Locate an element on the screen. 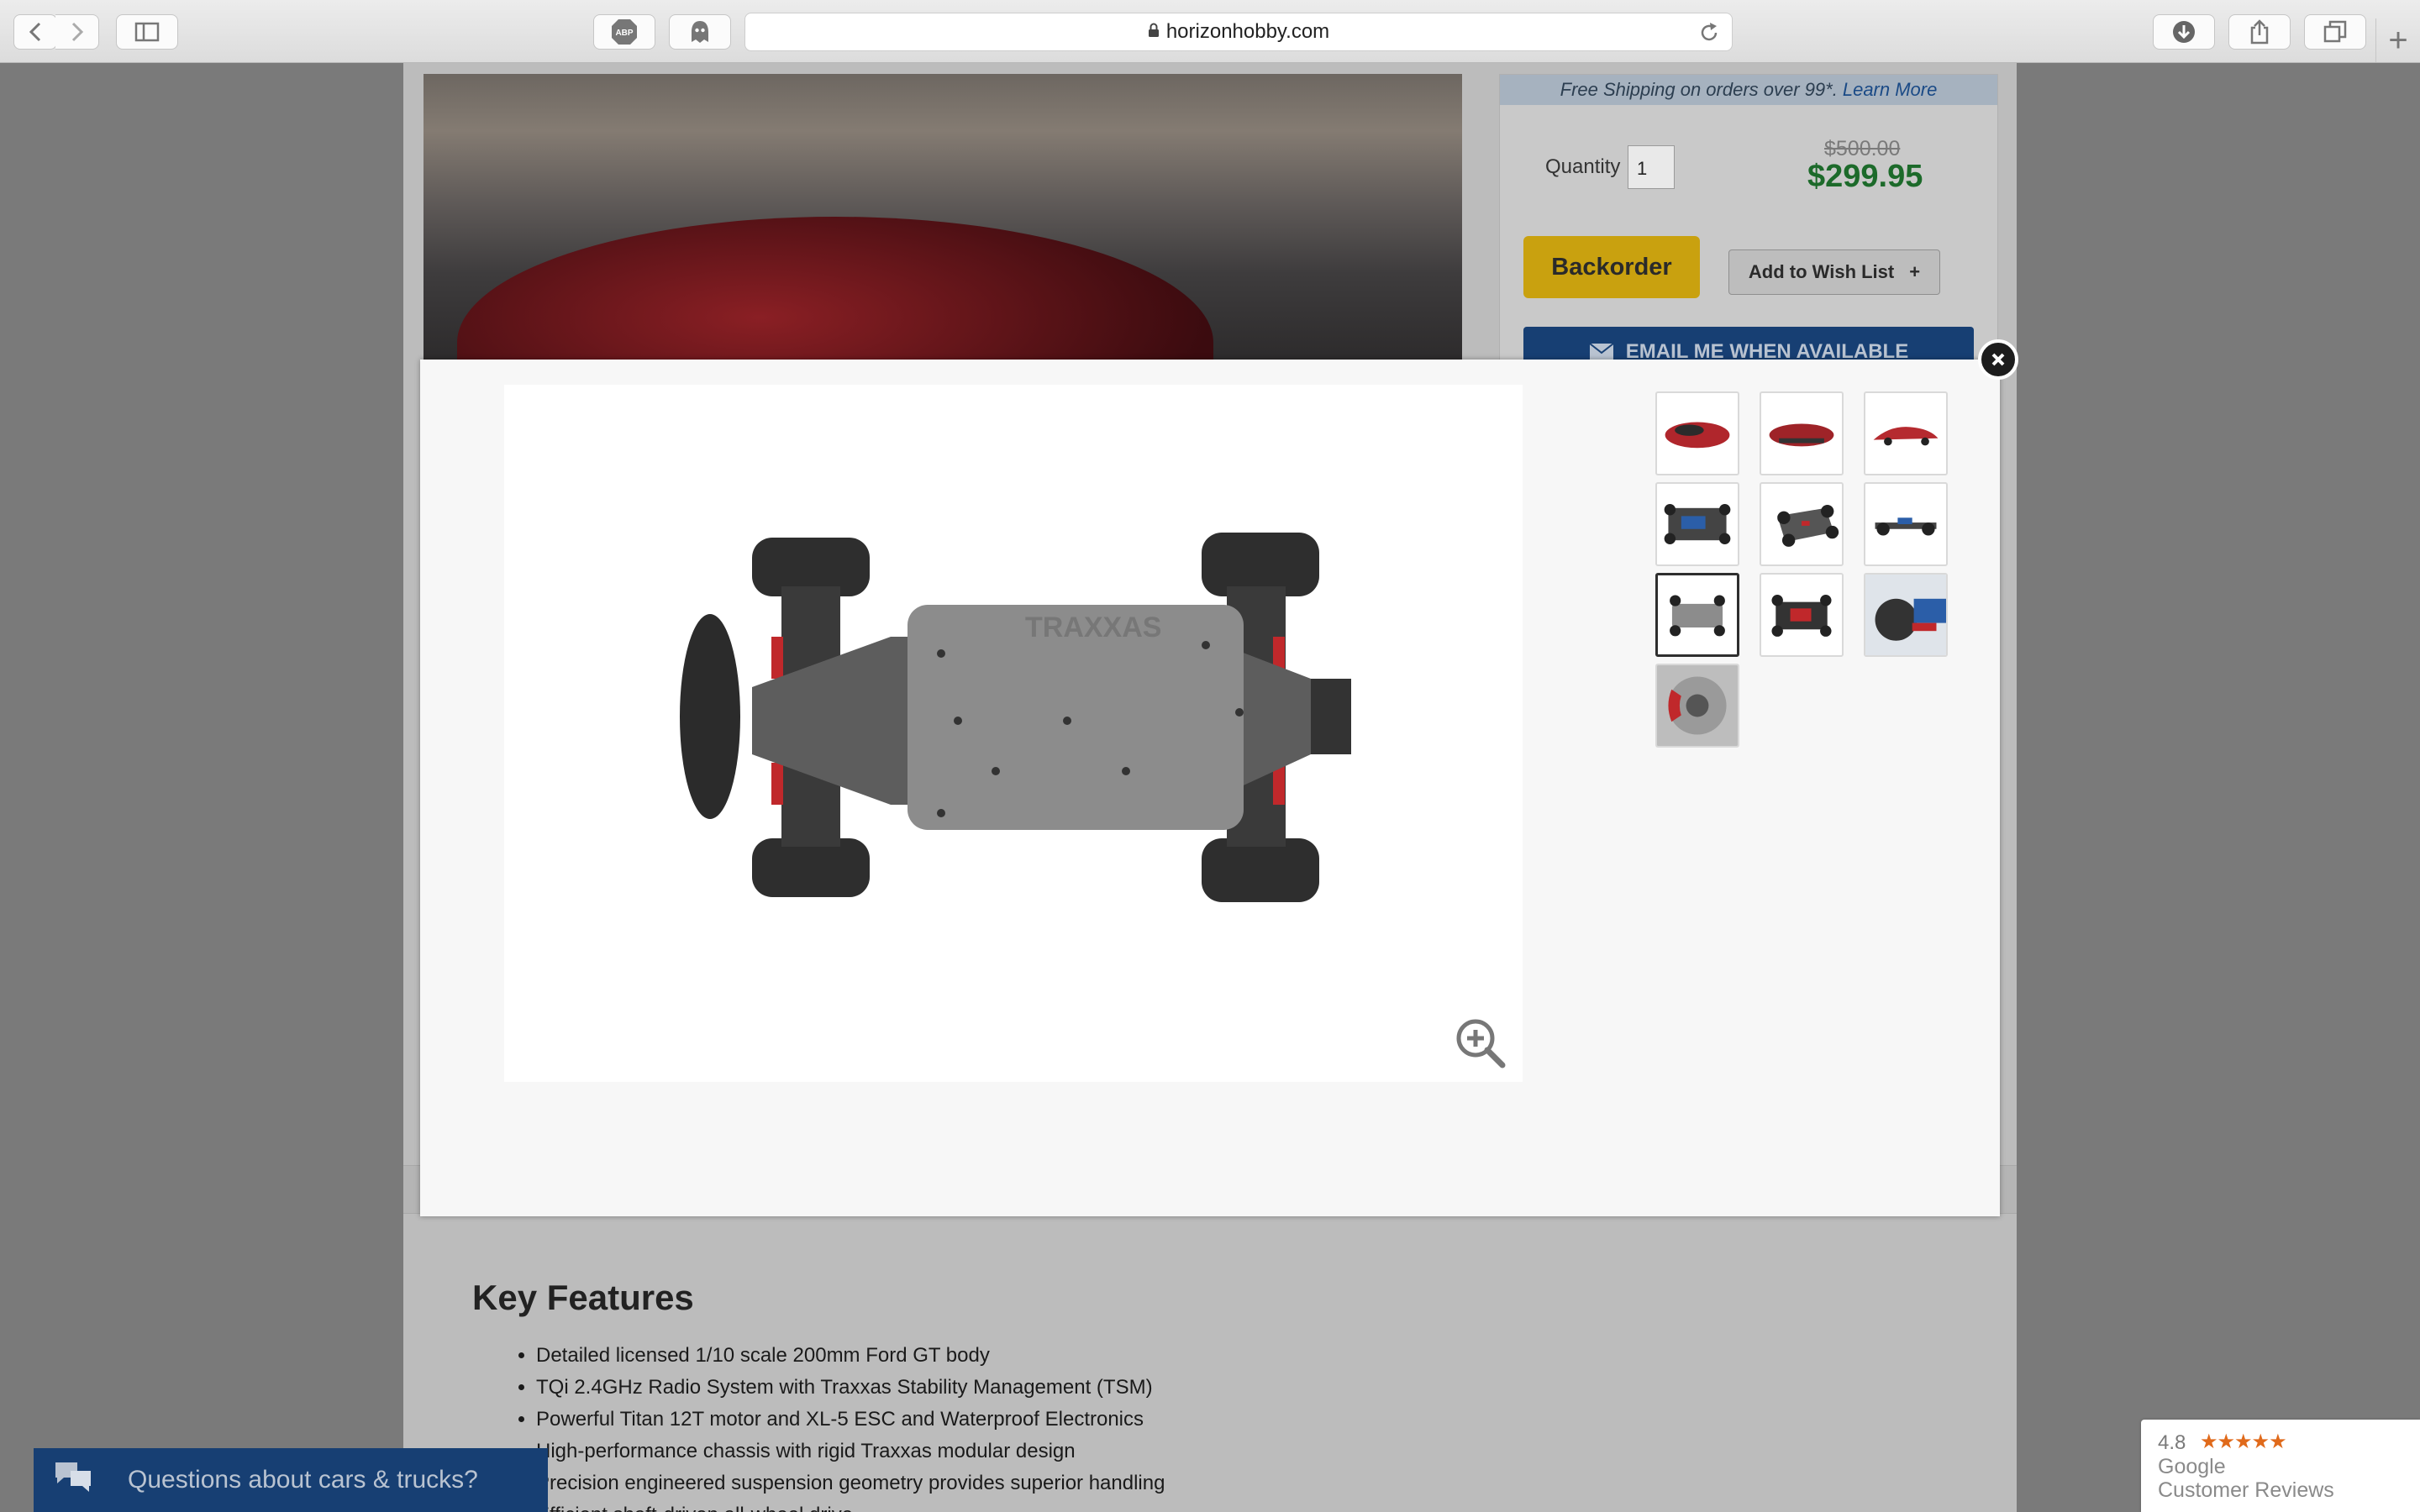 The width and height of the screenshot is (2420, 1512). envelope-icon is located at coordinates (1601, 351).